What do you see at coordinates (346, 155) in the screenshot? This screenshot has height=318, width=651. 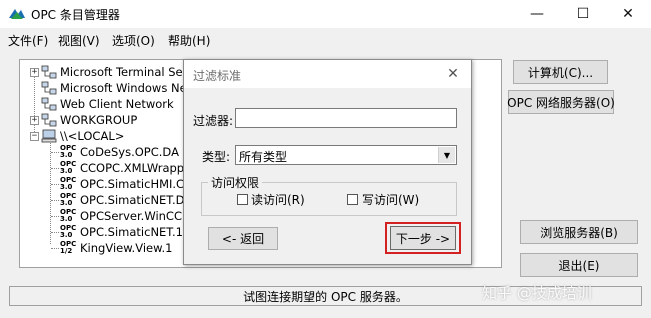 I see `type-select: 所有类型 ▼` at bounding box center [346, 155].